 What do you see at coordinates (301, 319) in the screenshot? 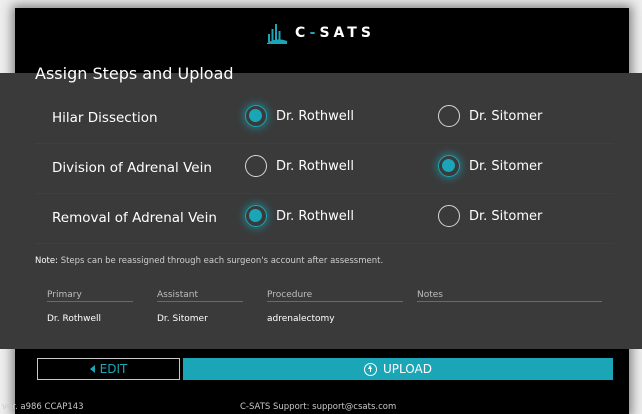
I see `summary-procedure-value: adrenalectomy` at bounding box center [301, 319].